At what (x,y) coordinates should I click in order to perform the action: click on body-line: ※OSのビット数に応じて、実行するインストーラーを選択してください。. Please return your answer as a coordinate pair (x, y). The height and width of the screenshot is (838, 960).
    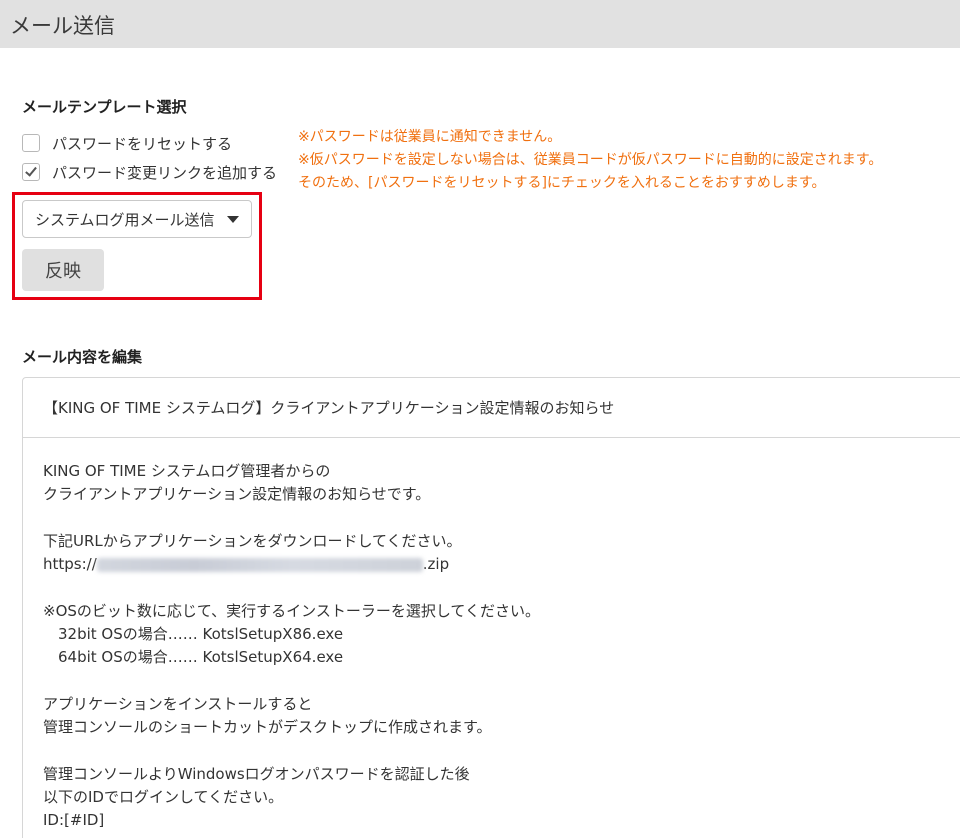
    Looking at the image, I should click on (291, 610).